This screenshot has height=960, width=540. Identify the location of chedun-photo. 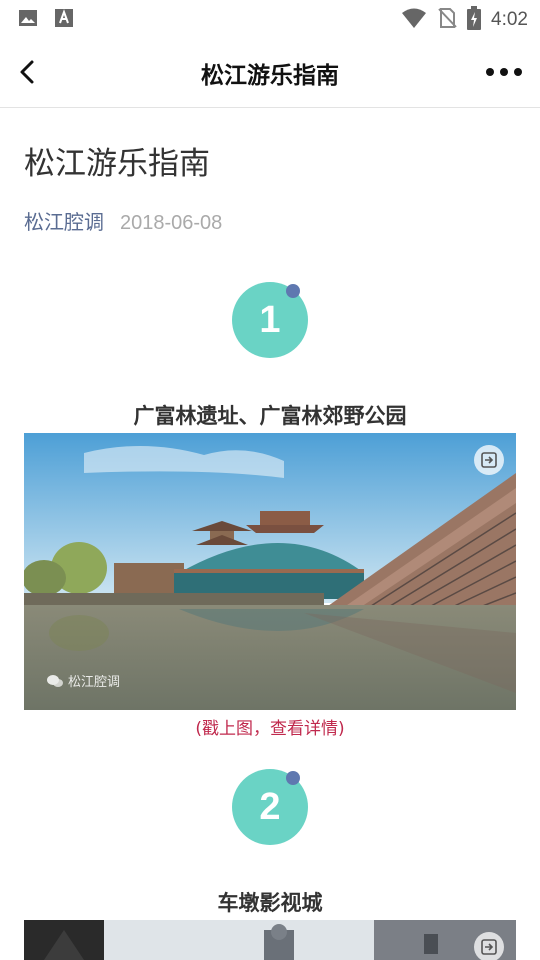
(270, 940).